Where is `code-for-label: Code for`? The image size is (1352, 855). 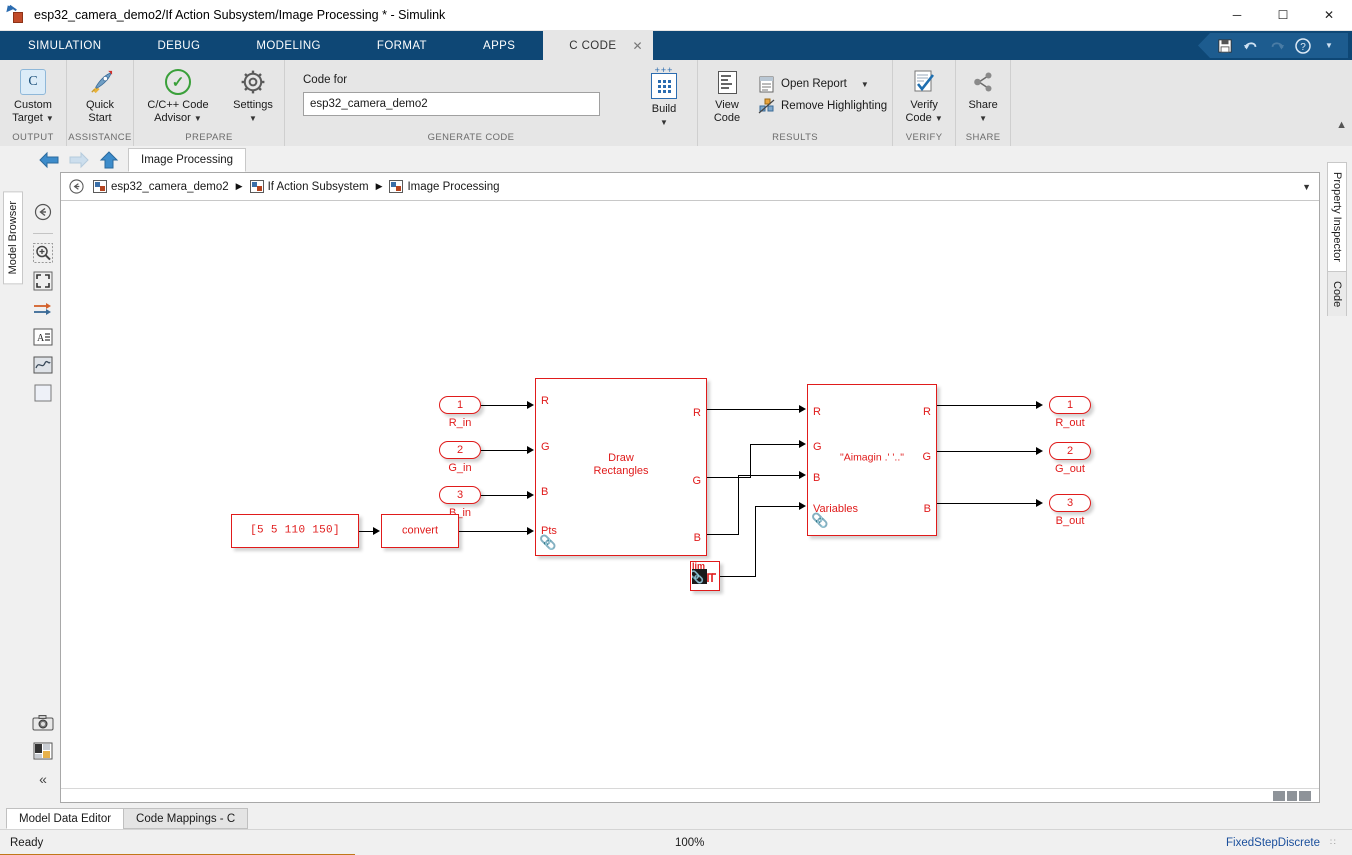
code-for-label: Code for is located at coordinates (325, 80).